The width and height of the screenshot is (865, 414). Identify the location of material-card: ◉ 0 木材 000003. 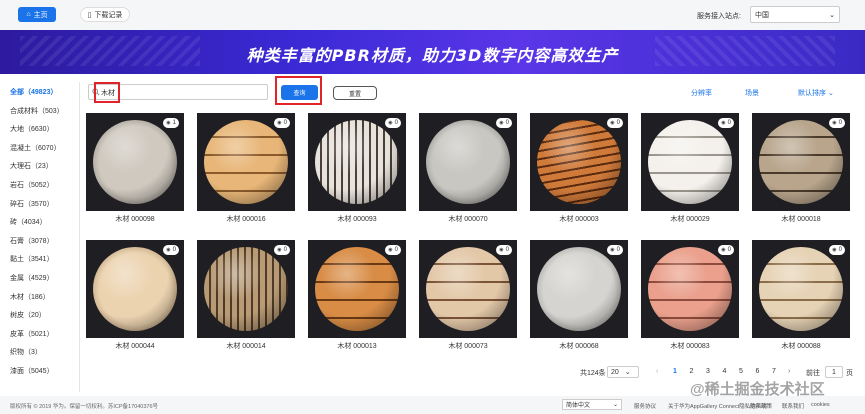
(579, 171).